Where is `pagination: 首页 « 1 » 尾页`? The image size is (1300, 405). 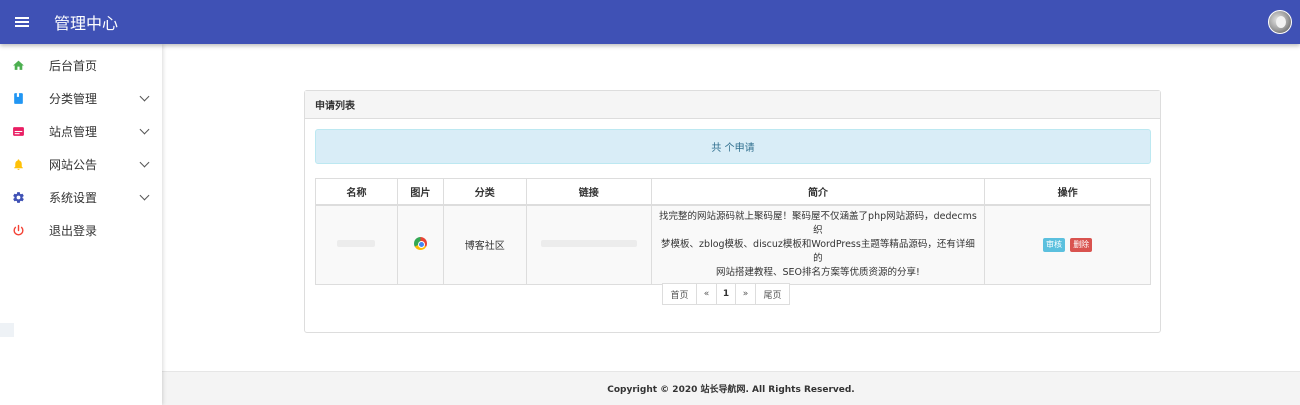 pagination: 首页 « 1 » 尾页 is located at coordinates (726, 294).